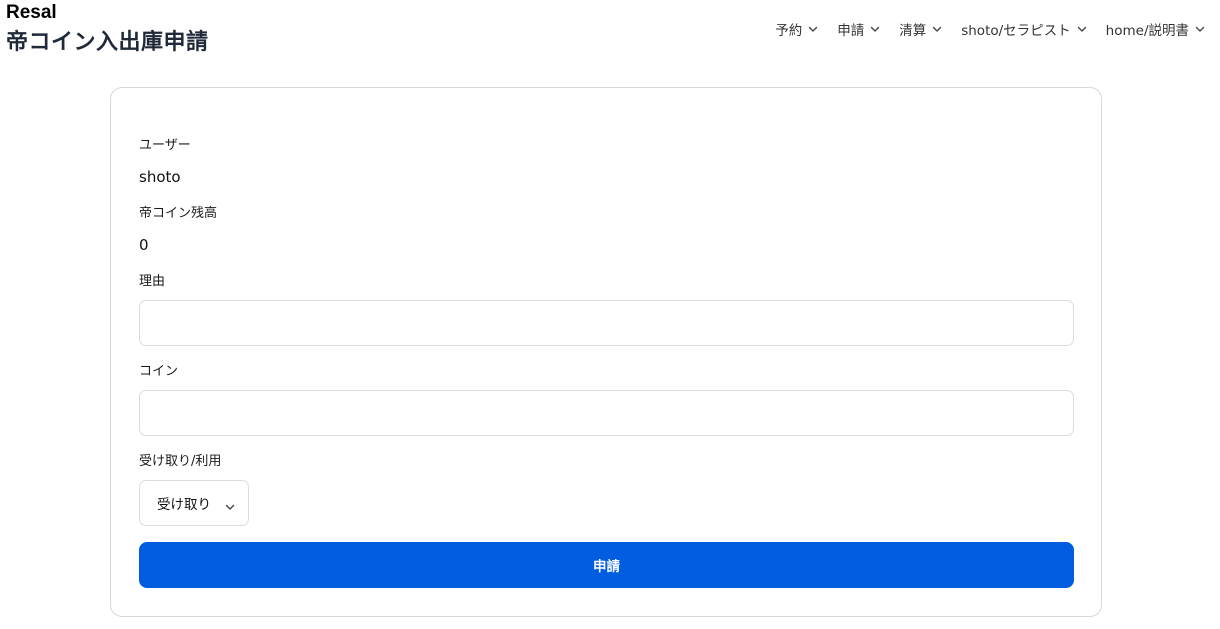  Describe the element at coordinates (1147, 31) in the screenshot. I see `nav-item-label: home/説明書` at that location.